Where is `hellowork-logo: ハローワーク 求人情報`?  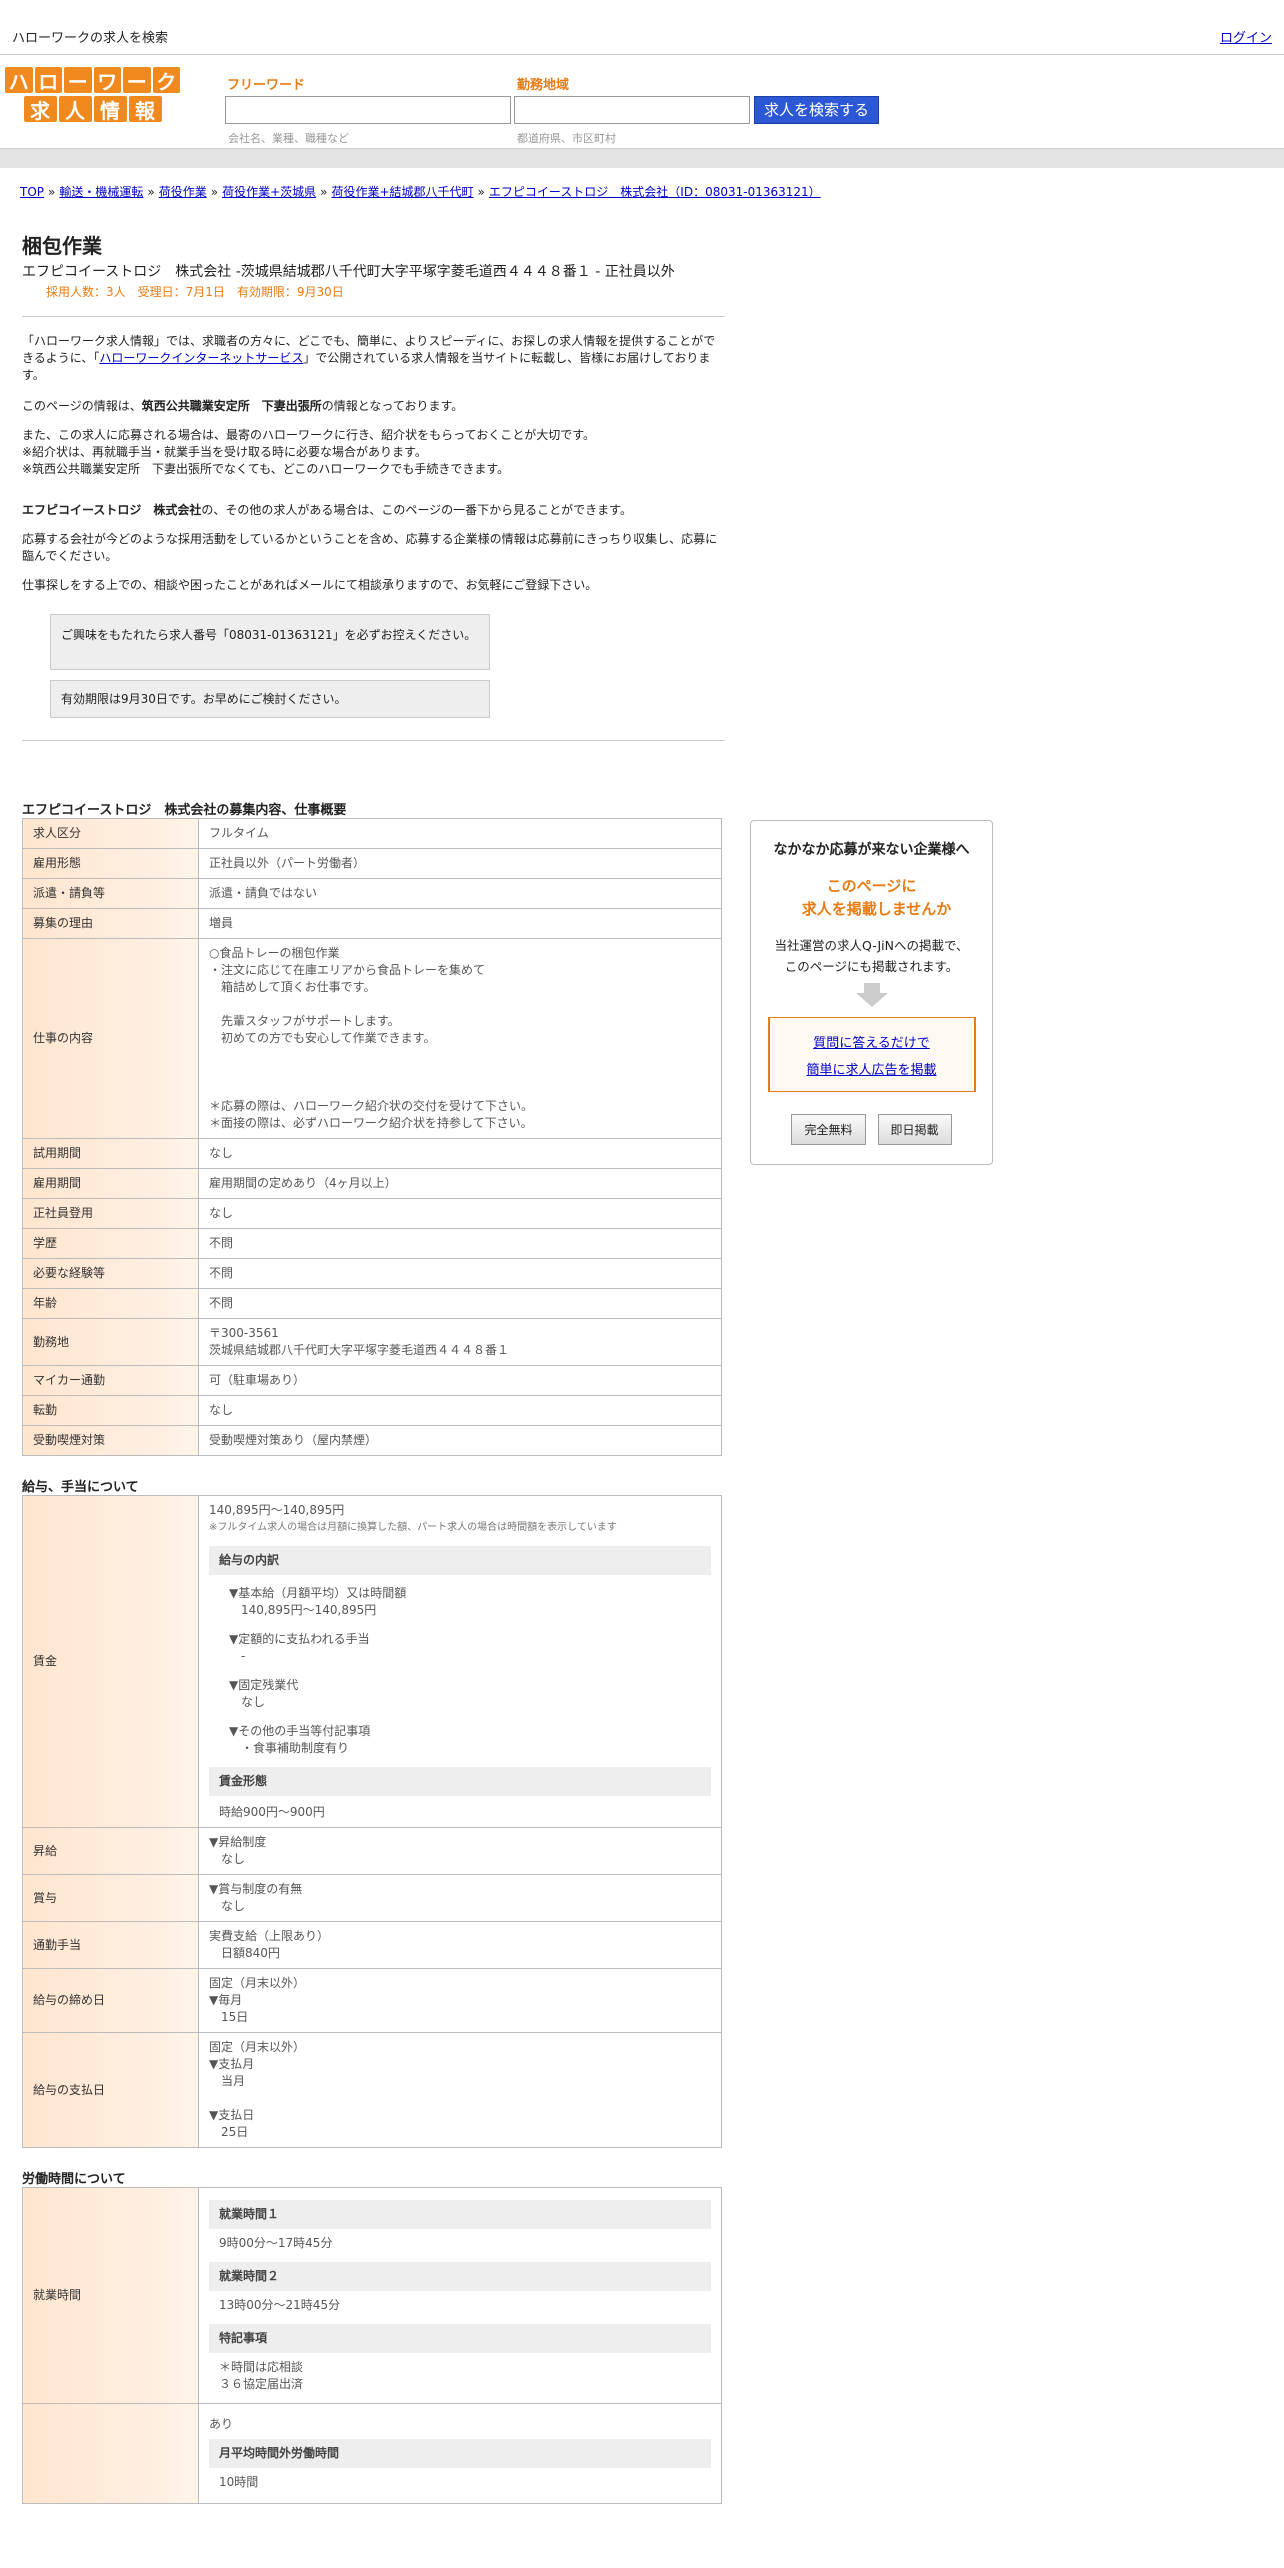
hellowork-logo: ハローワーク 求人情報 is located at coordinates (92, 95).